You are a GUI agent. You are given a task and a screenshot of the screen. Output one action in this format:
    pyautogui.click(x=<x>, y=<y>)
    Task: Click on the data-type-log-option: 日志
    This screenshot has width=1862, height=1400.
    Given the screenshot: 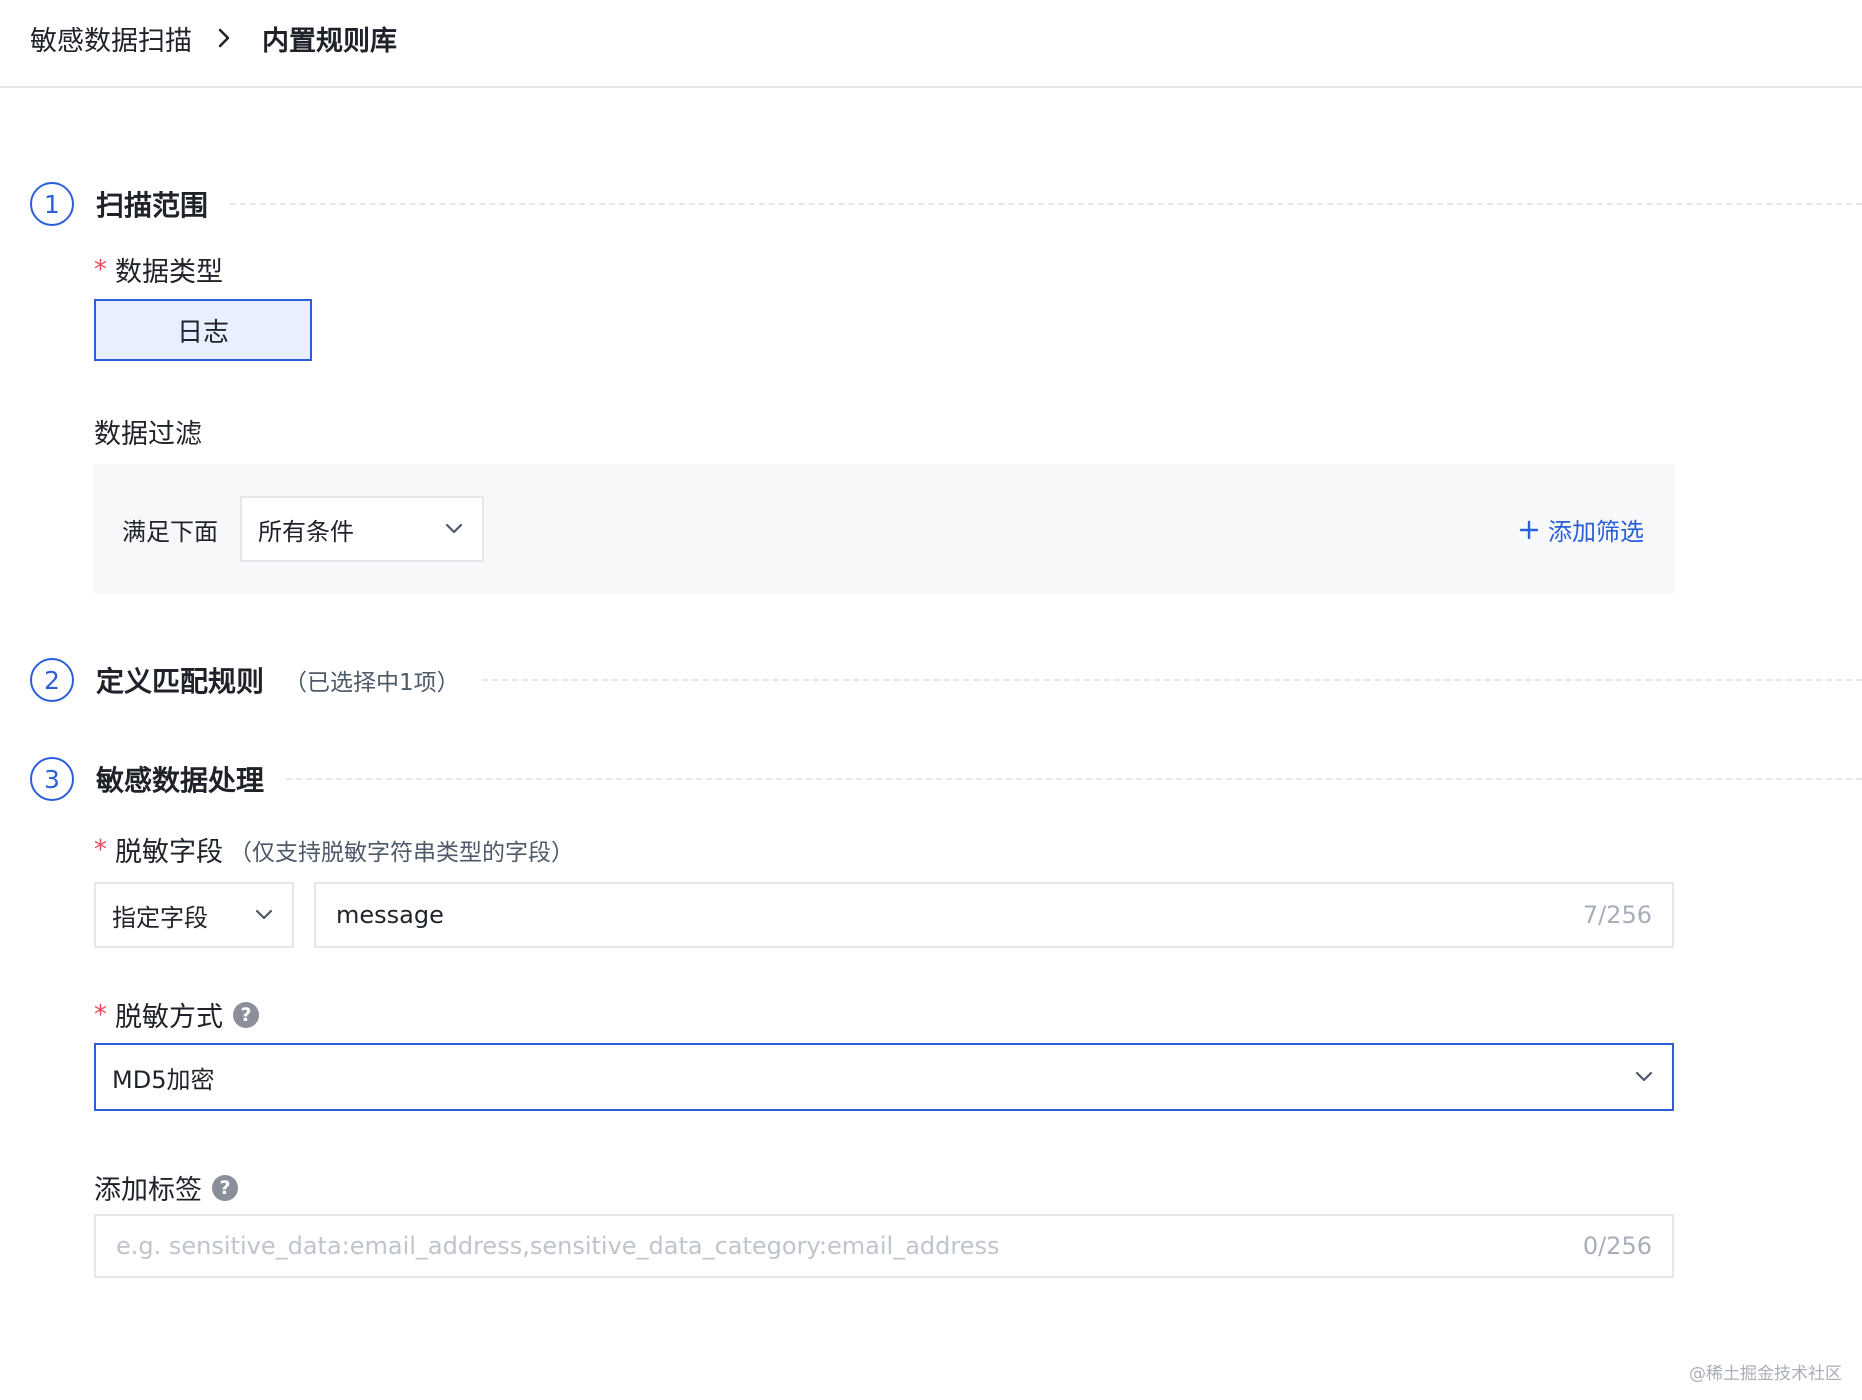 What is the action you would take?
    pyautogui.click(x=203, y=330)
    